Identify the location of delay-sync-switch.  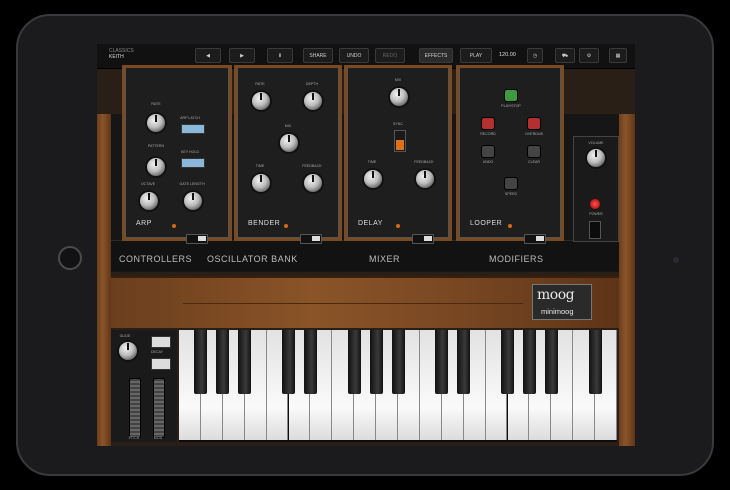
(400, 141).